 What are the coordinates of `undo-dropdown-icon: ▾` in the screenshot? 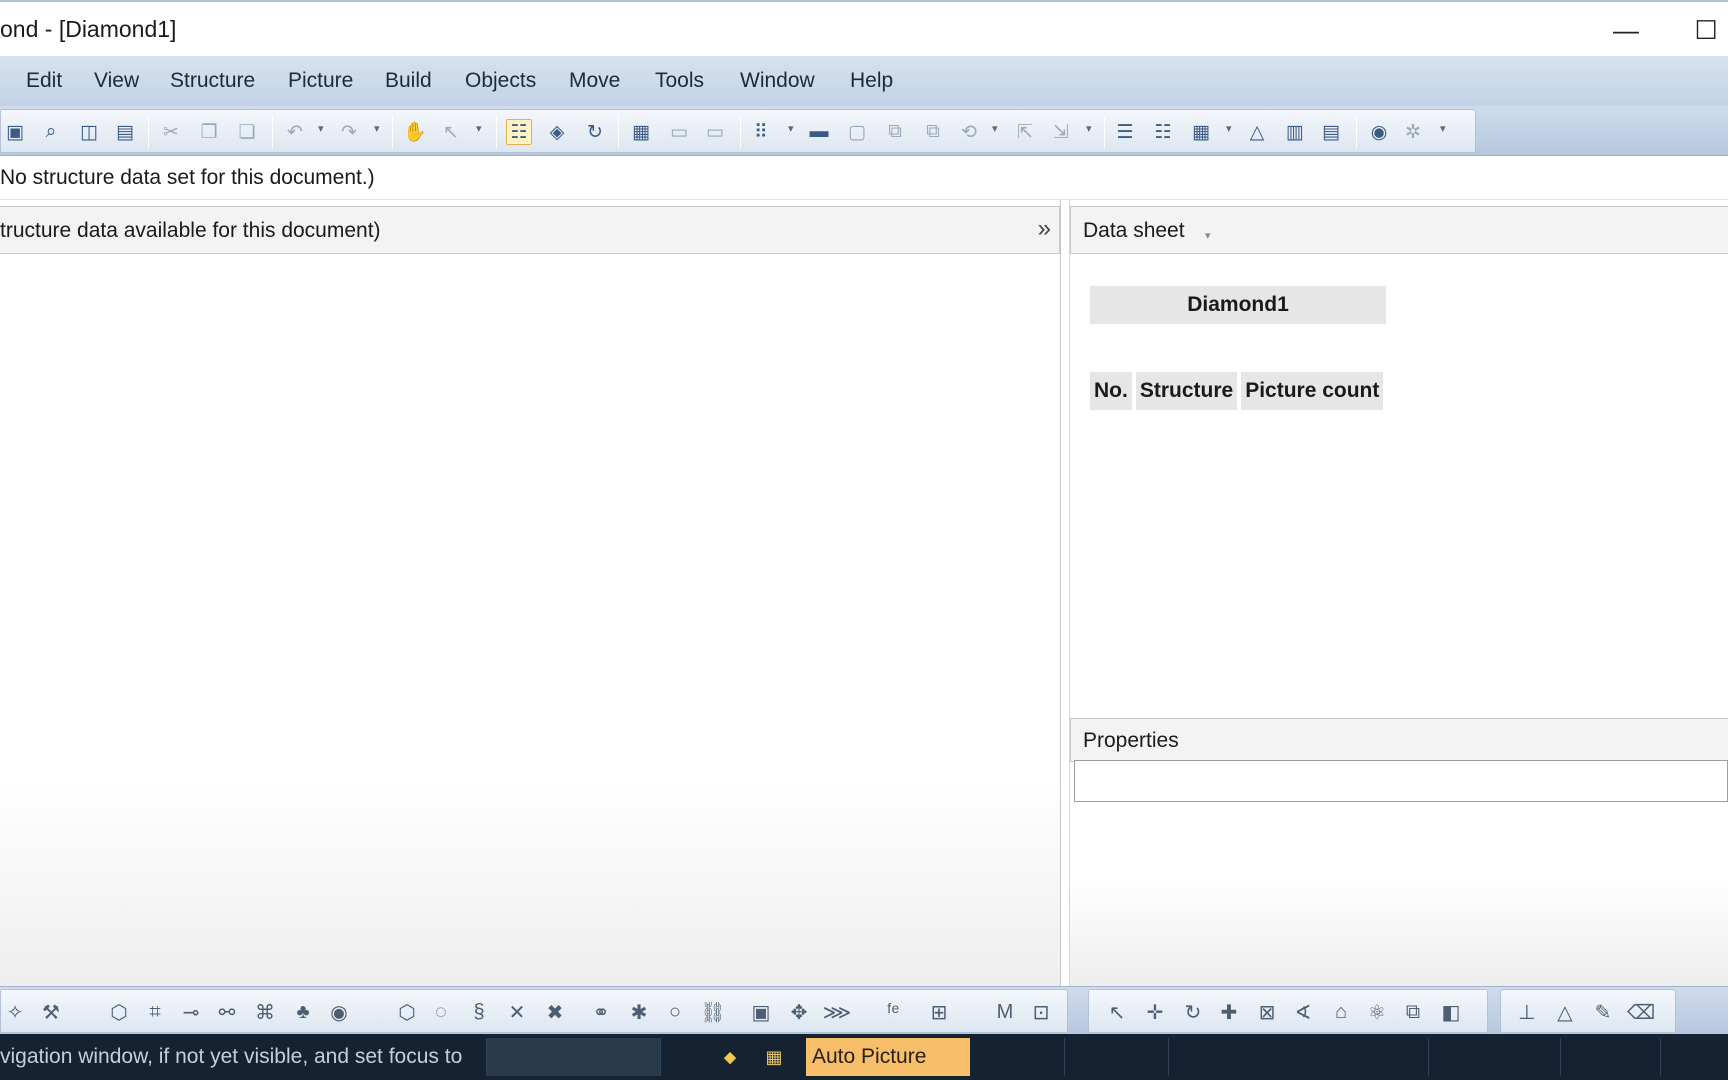 It's located at (321, 128).